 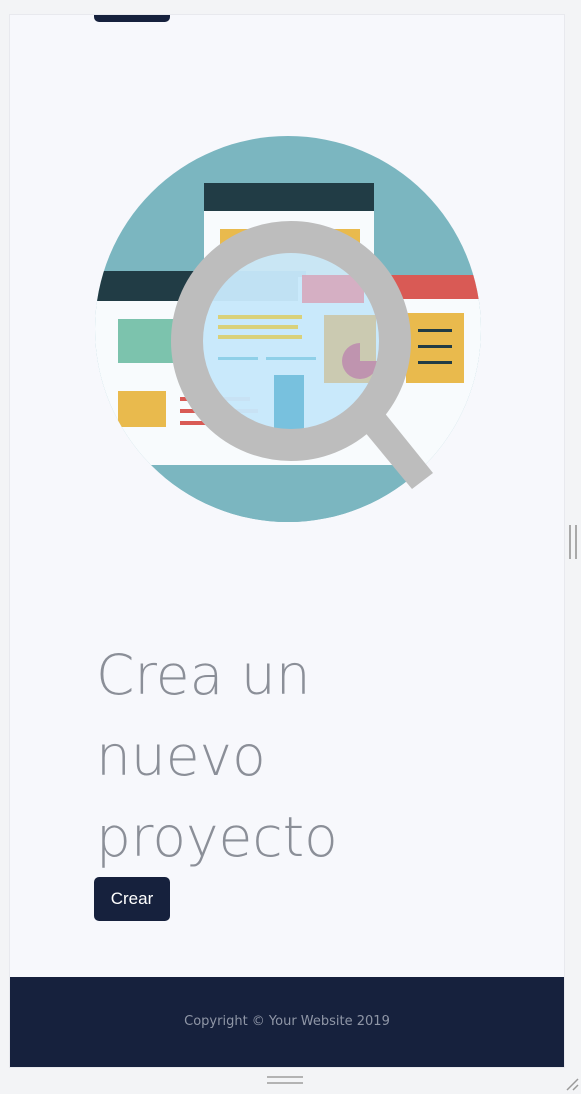 I want to click on yellow-card, so click(x=142, y=409).